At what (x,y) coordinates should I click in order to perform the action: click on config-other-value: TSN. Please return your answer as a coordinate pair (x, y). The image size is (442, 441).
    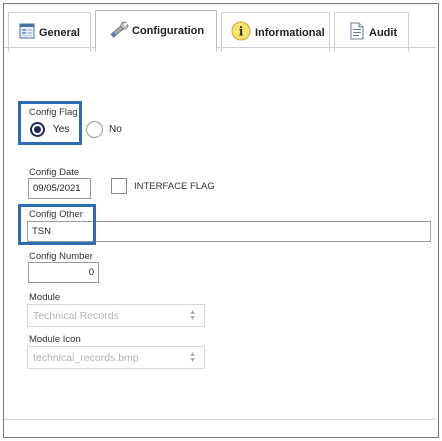
    Looking at the image, I should click on (41, 231).